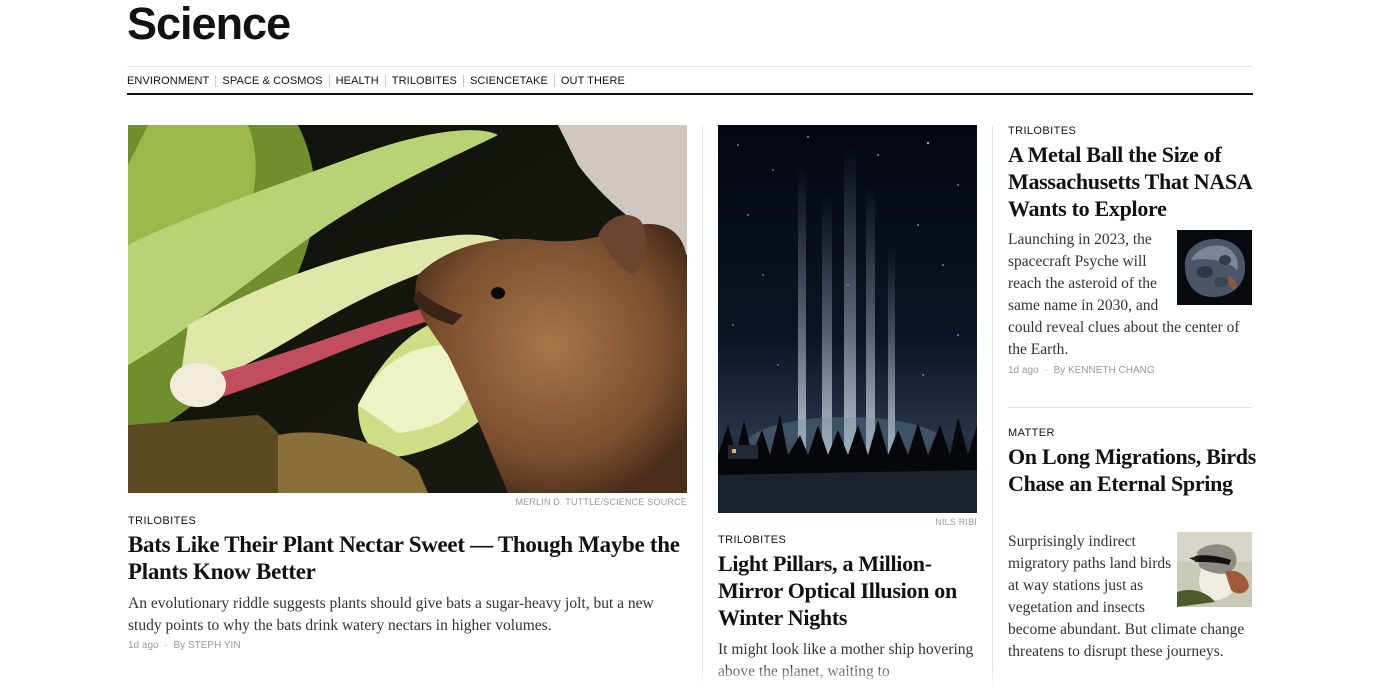  I want to click on subnav-item-out-there: OUT THERE, so click(592, 81).